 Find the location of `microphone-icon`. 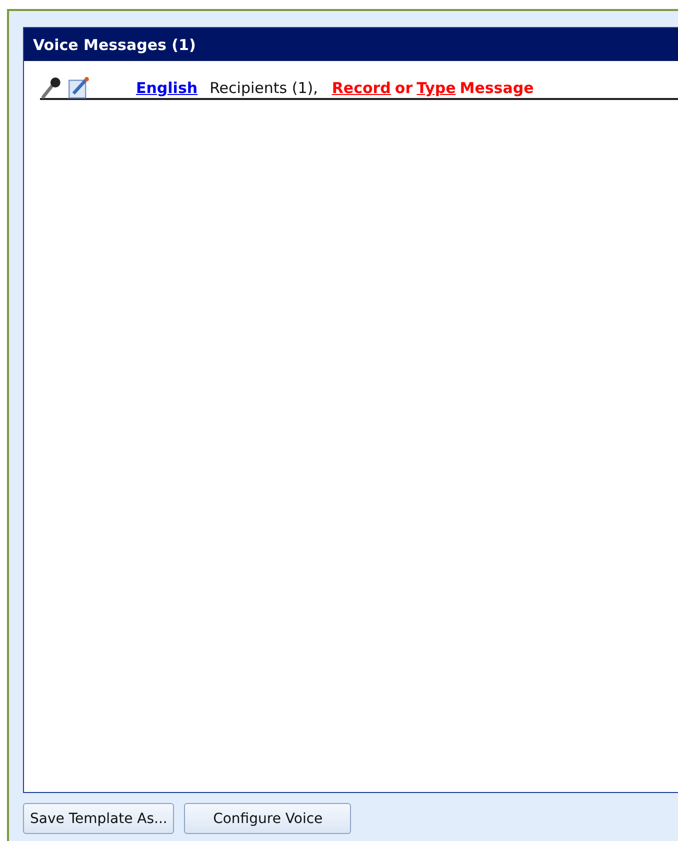

microphone-icon is located at coordinates (51, 88).